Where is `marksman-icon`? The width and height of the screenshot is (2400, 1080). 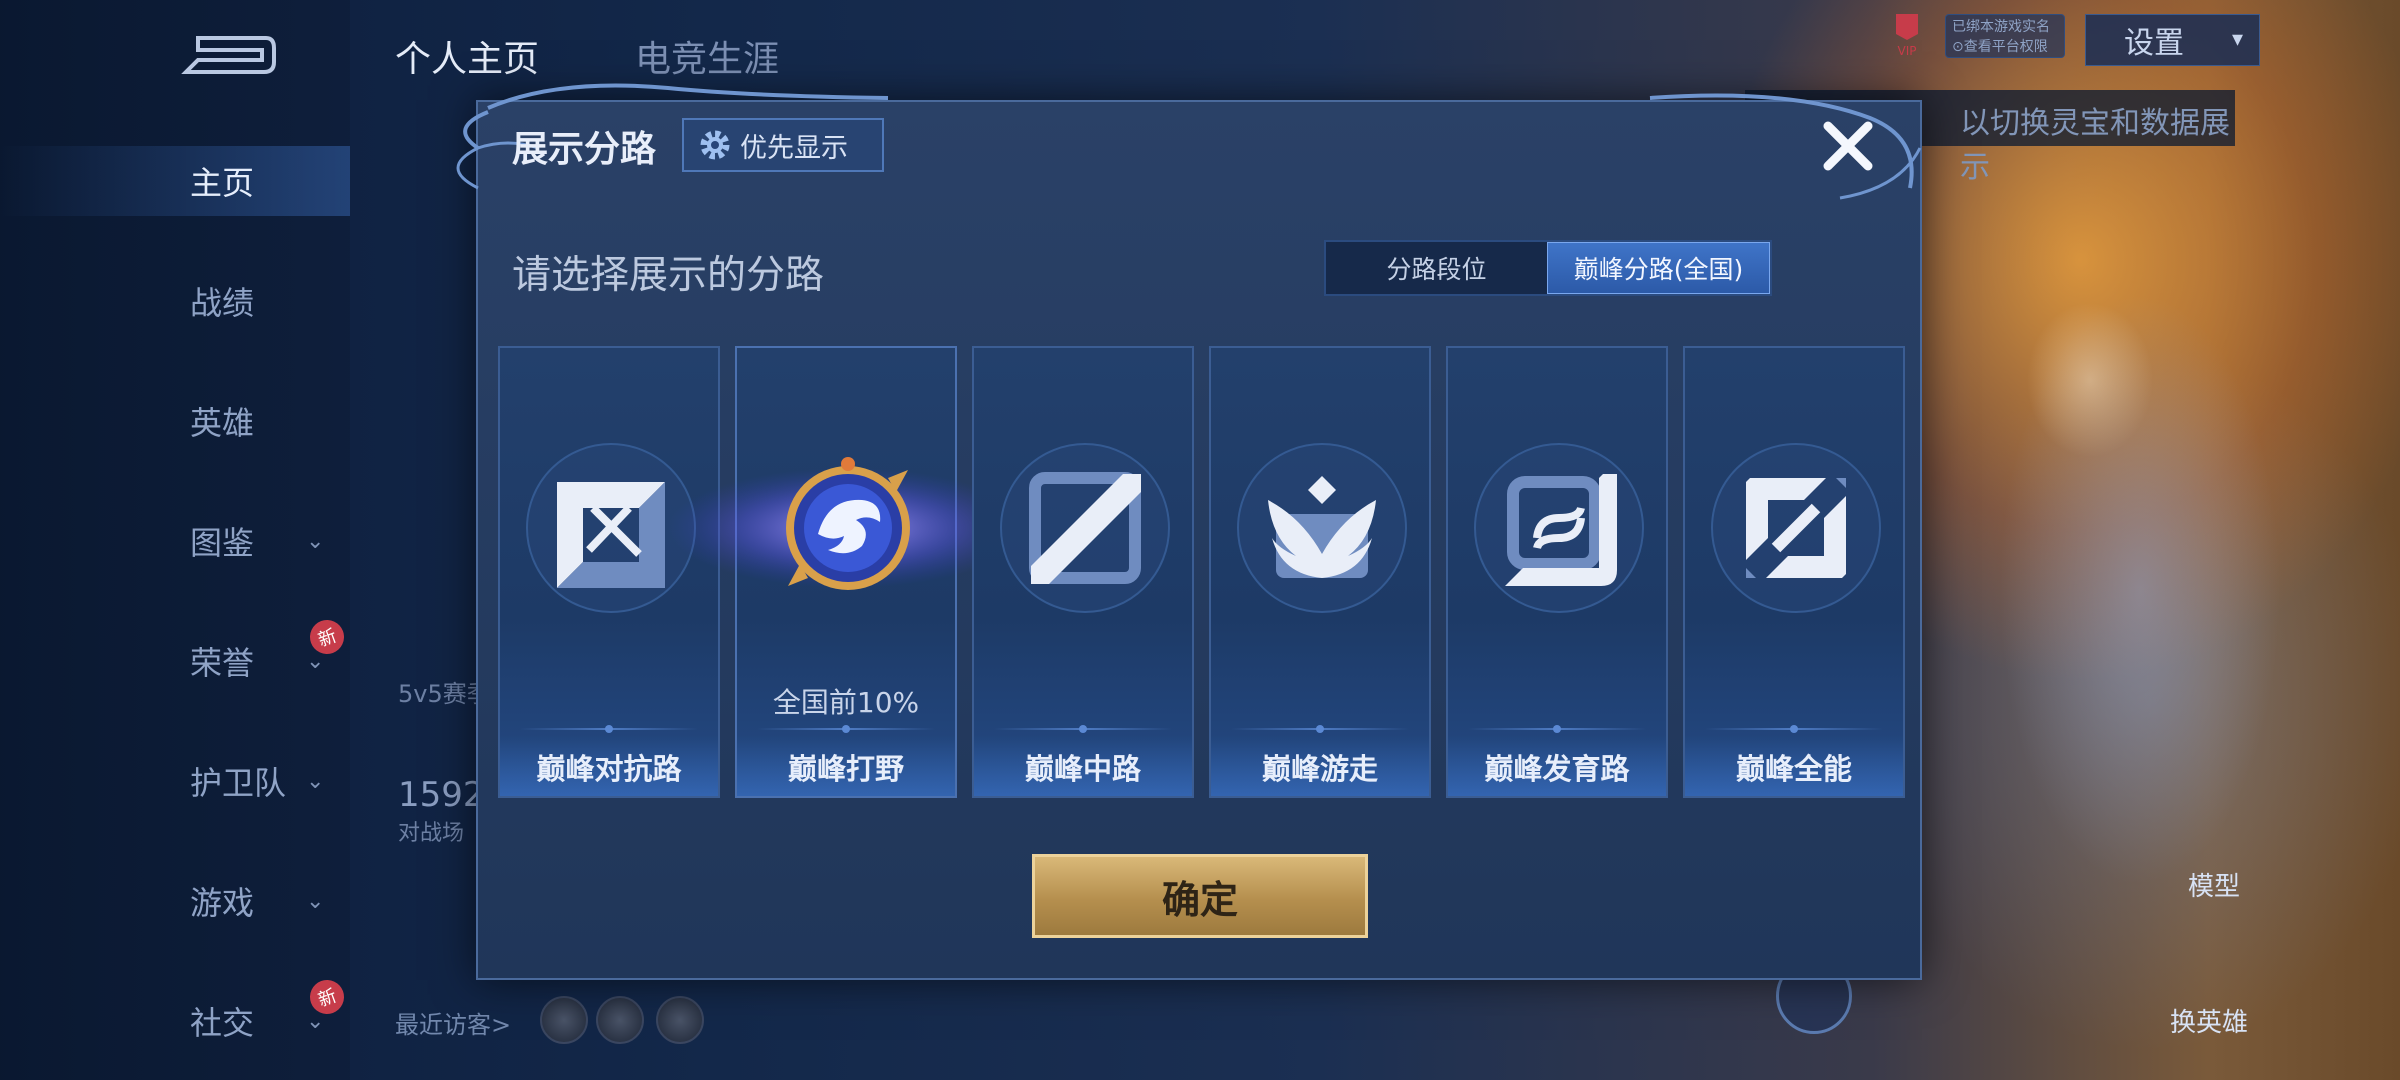
marksman-icon is located at coordinates (1559, 528).